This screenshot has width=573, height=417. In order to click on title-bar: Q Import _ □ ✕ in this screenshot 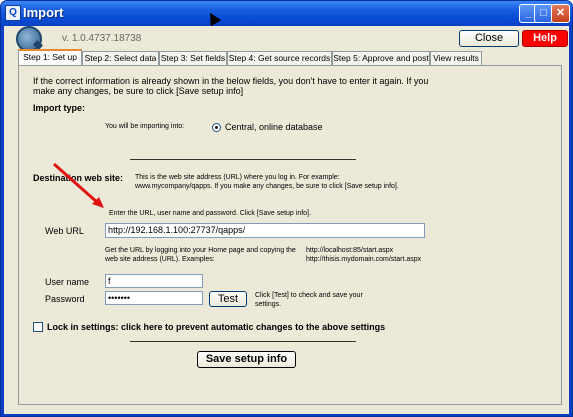, I will do `click(286, 13)`.